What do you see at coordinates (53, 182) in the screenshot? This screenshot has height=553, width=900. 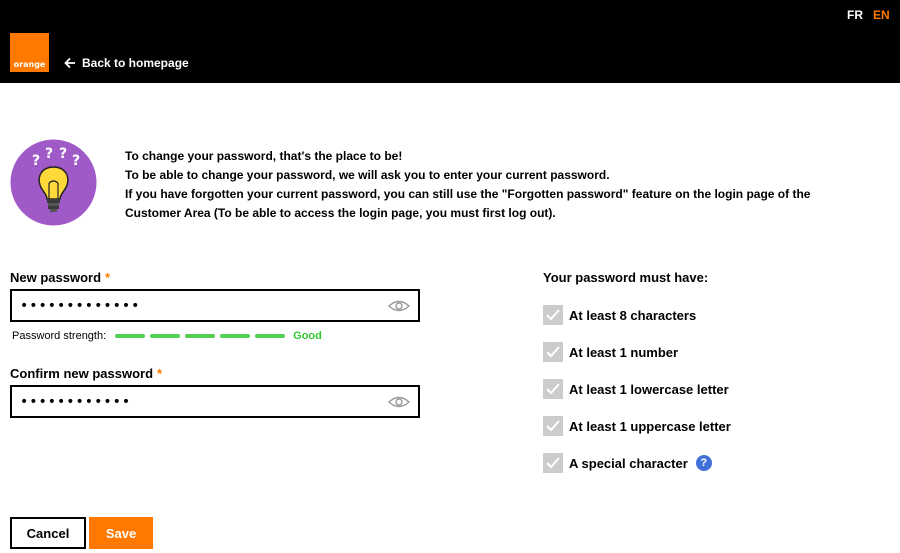 I see `lightbulb-question-icon: ? ? ? ?` at bounding box center [53, 182].